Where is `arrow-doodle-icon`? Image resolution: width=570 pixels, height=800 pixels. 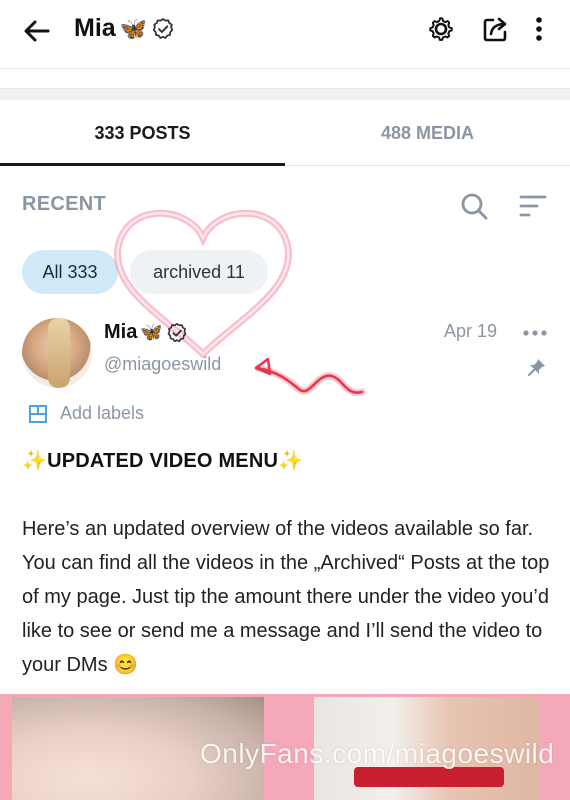
arrow-doodle-icon is located at coordinates (310, 377).